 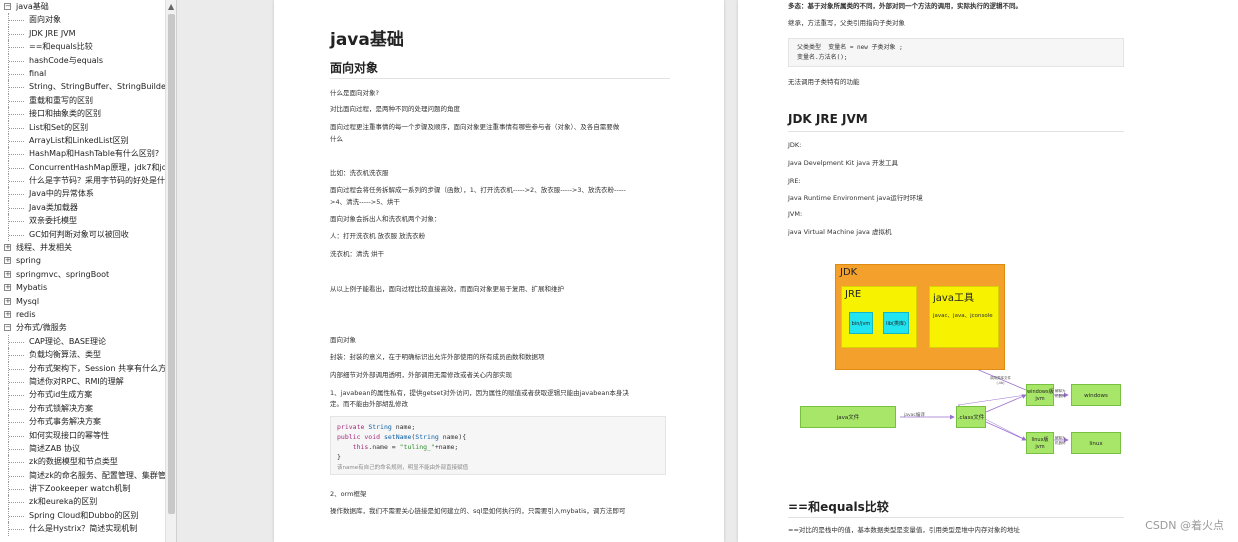 I want to click on outline-item: + springmvc、springBoot, so click(x=82, y=274).